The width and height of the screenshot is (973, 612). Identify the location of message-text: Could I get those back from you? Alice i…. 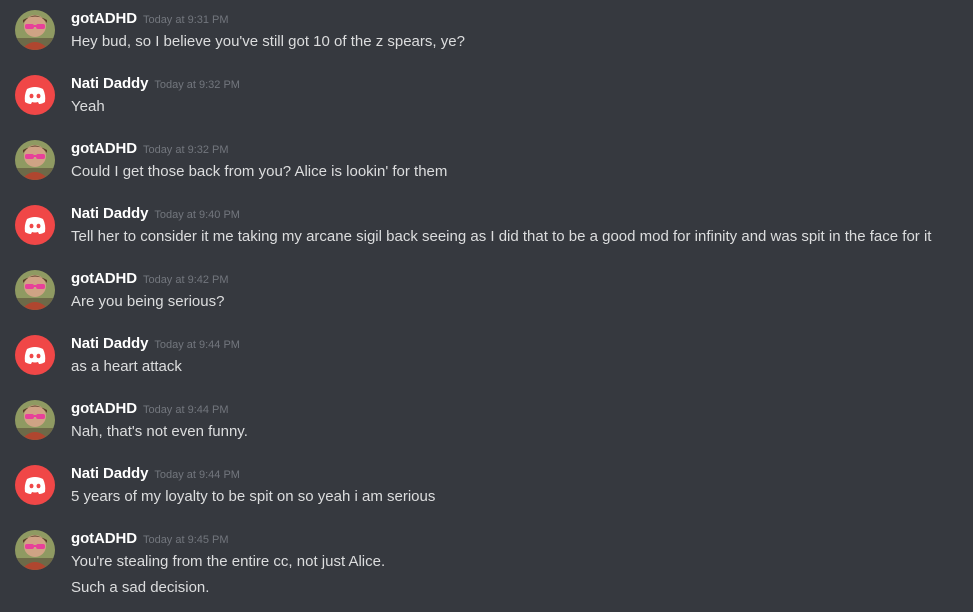
(259, 171).